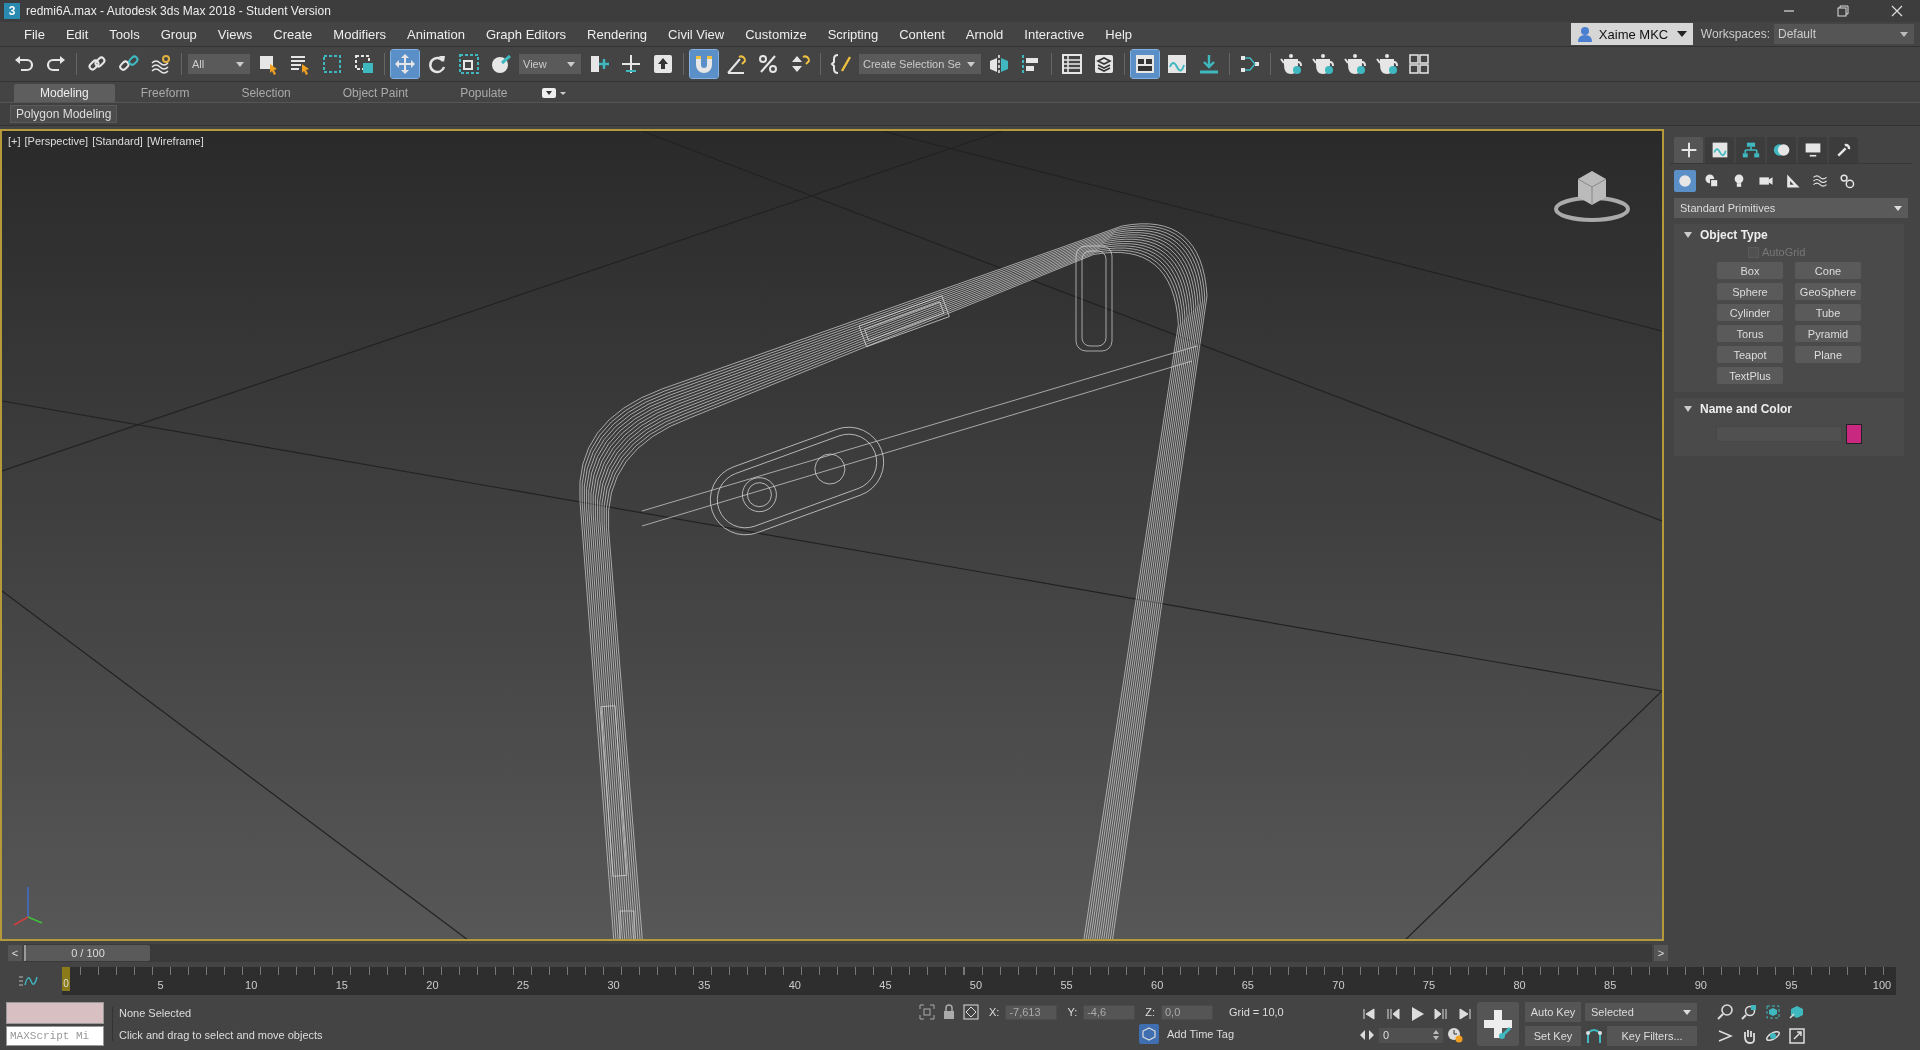  I want to click on coordinate-field: -7,613, so click(1031, 1012).